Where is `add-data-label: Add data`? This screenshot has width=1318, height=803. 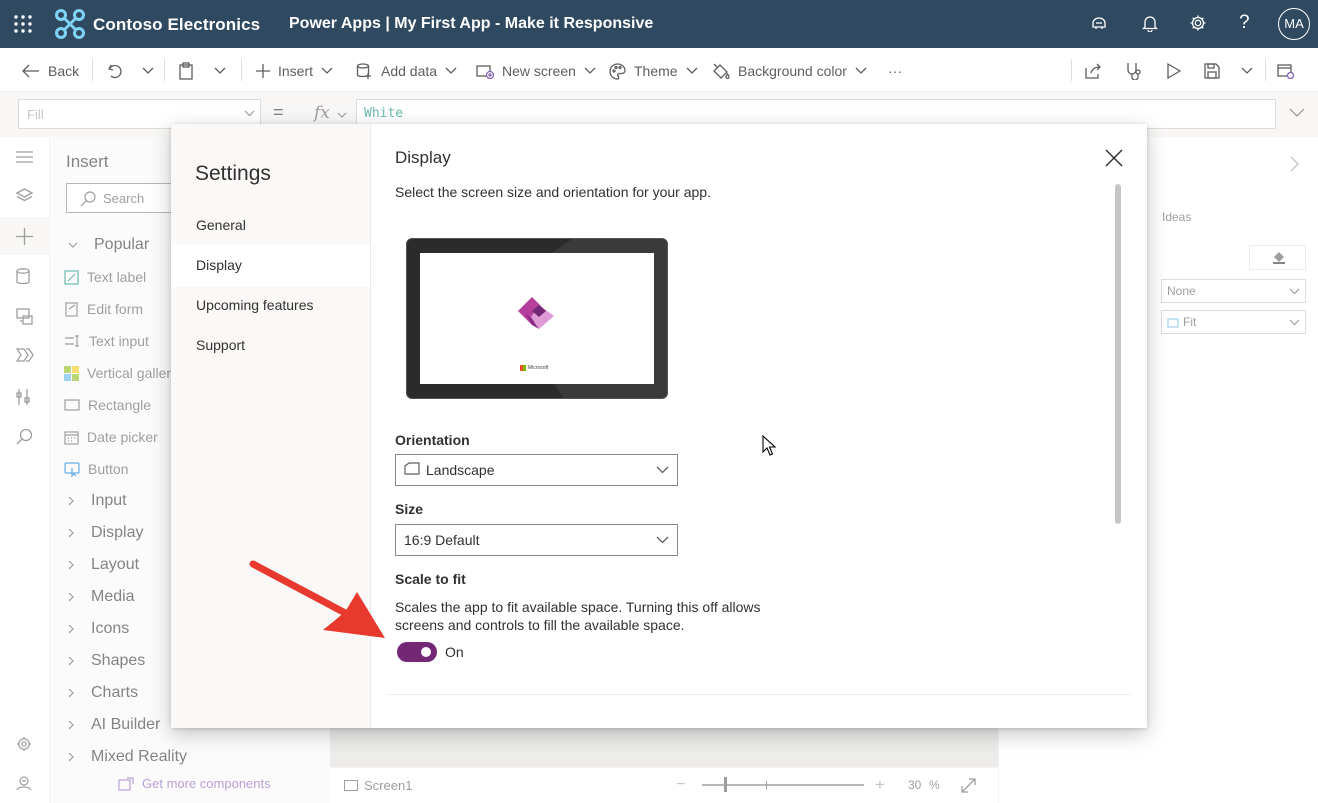 add-data-label: Add data is located at coordinates (409, 71).